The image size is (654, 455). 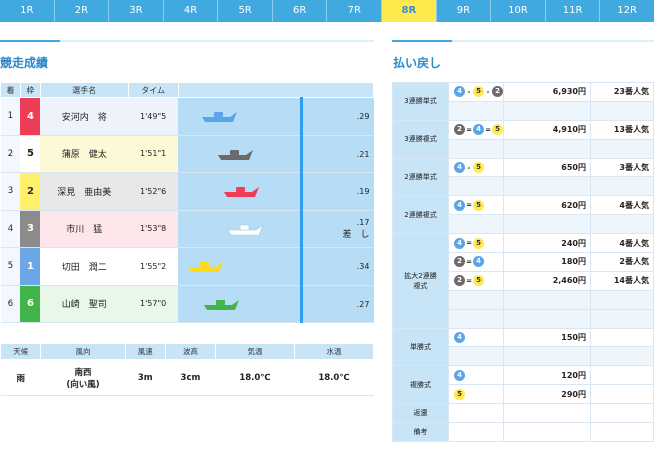 What do you see at coordinates (10, 116) in the screenshot?
I see `result-rank: 1` at bounding box center [10, 116].